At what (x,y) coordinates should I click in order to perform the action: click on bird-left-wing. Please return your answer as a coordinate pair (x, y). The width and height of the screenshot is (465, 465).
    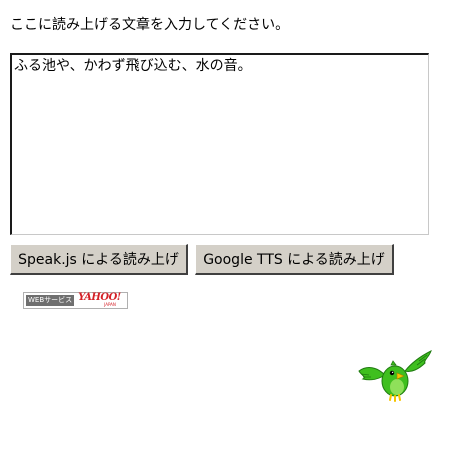
    Looking at the image, I should click on (372, 374).